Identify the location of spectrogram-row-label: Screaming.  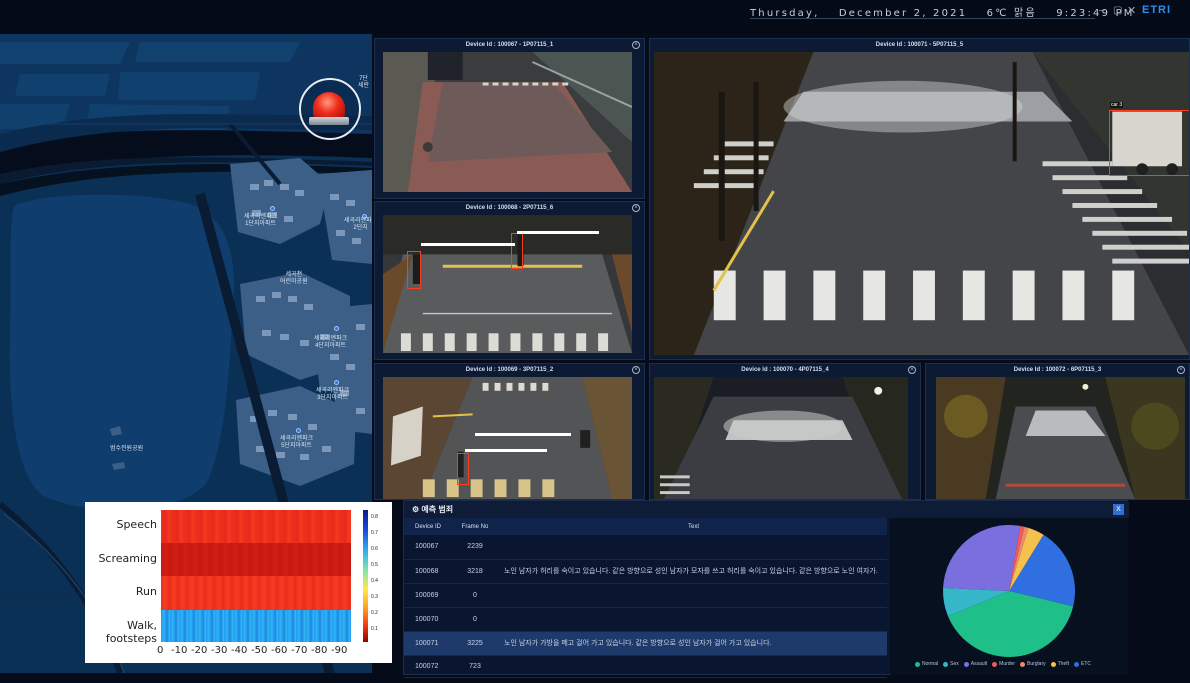
(127, 558).